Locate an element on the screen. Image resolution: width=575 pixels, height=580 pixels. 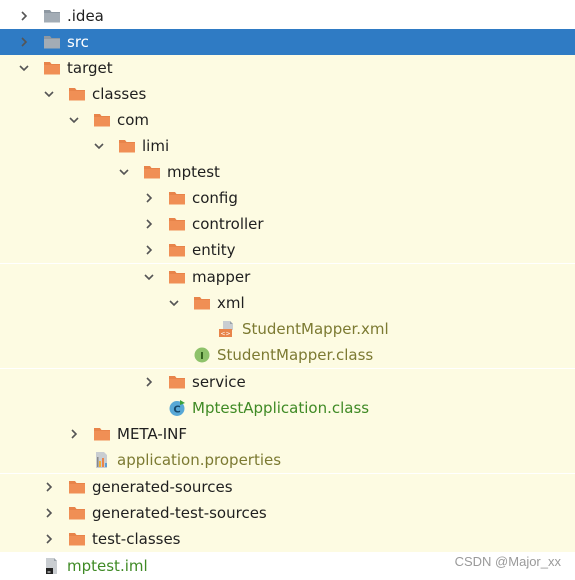
tree-row-mapper: mapper is located at coordinates (287, 277).